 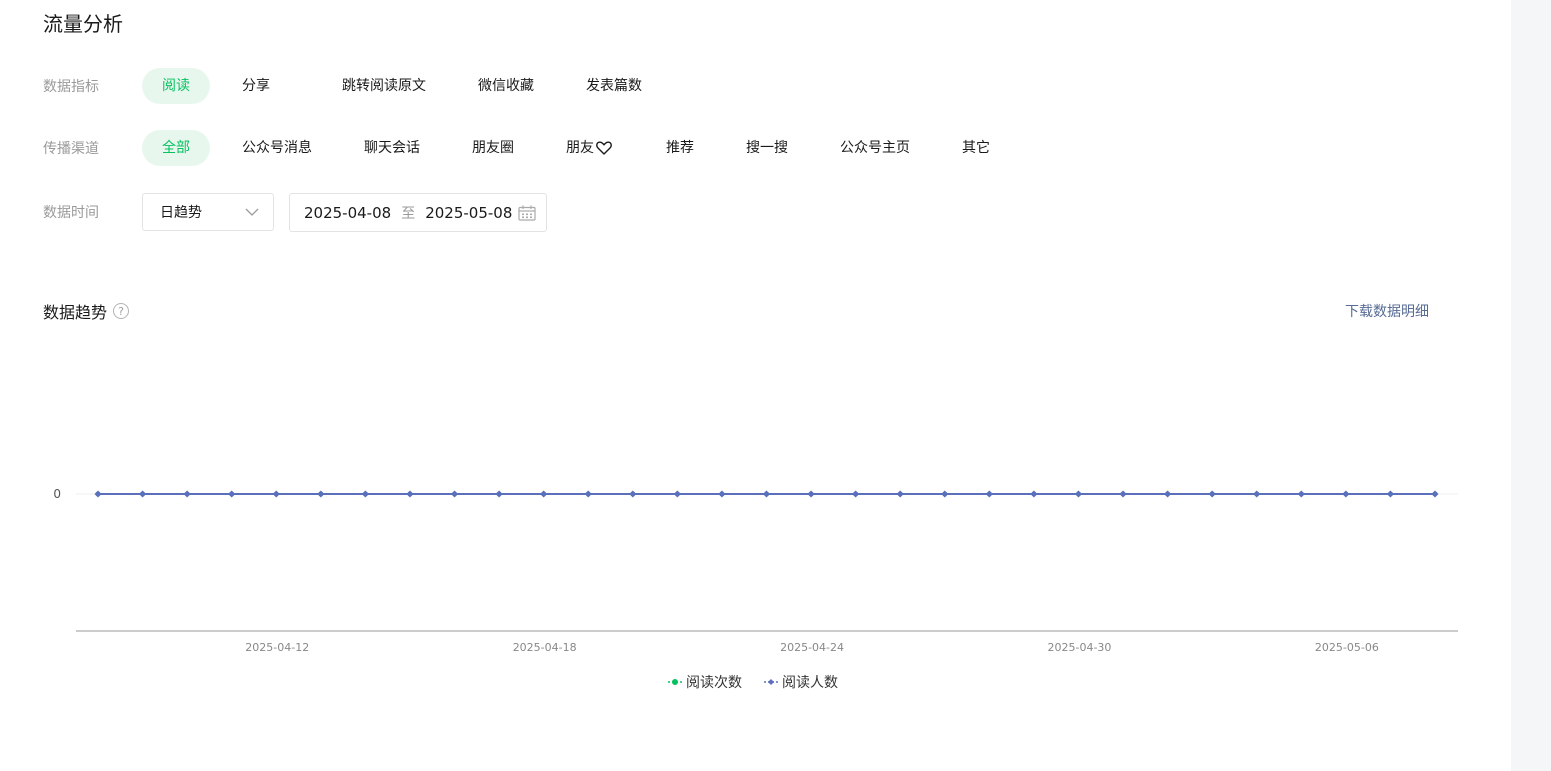 I want to click on x-tick-label: 2025-04-18, so click(x=545, y=647).